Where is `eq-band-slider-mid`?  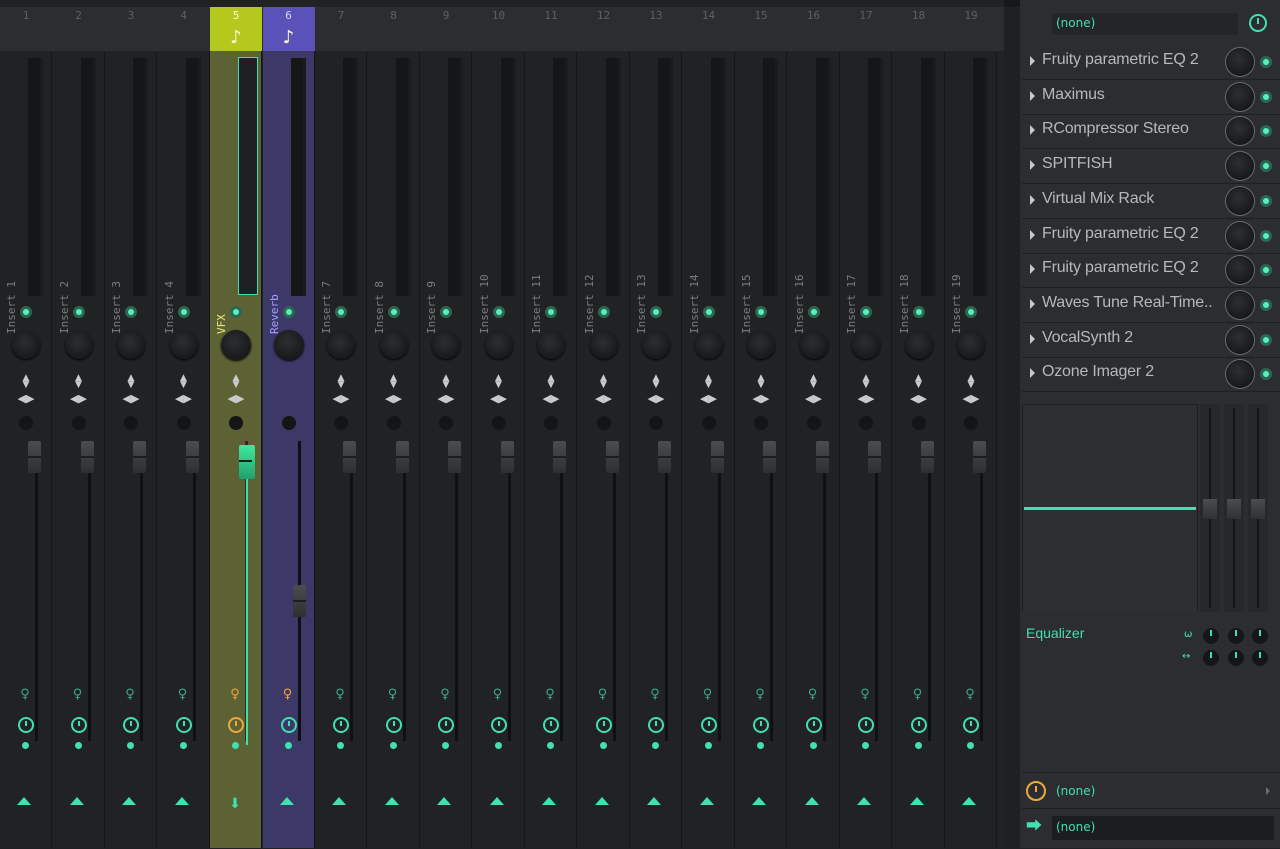
eq-band-slider-mid is located at coordinates (1234, 508).